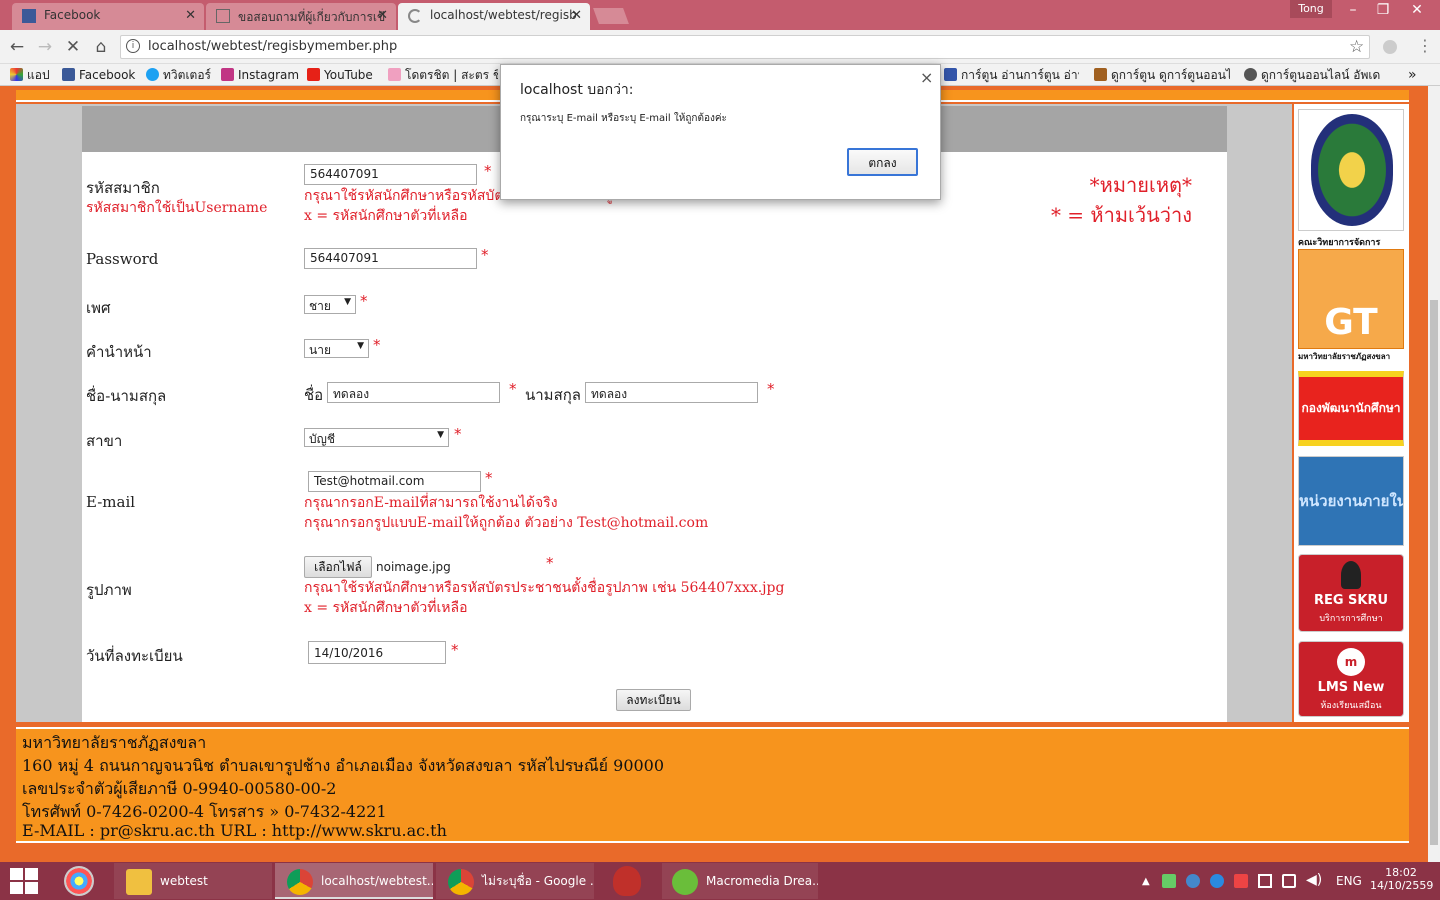  I want to click on major-select: บัญชี ▼, so click(376, 437).